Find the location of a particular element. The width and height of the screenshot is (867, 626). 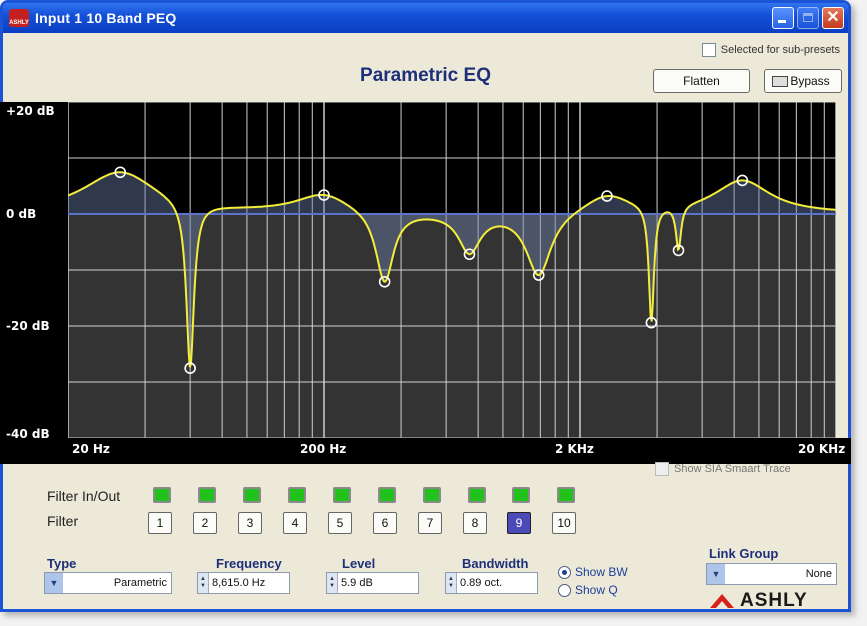

smaart-option: Show SIA Smaart Trace is located at coordinates (723, 469).